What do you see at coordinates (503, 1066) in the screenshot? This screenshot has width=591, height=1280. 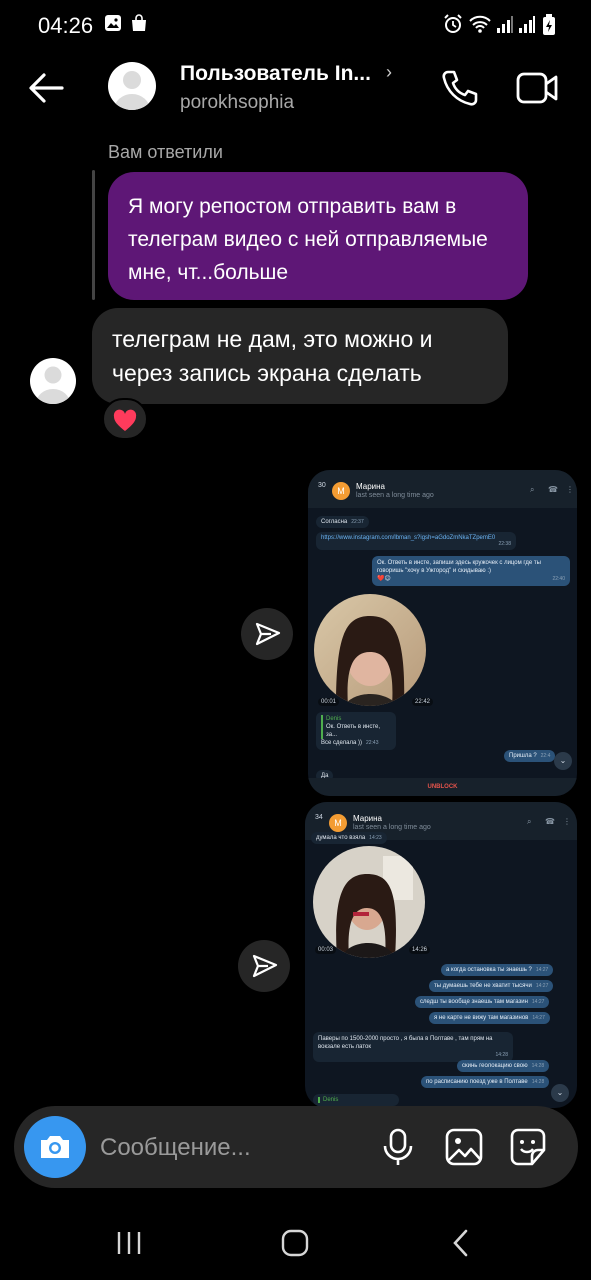 I see `message-out: скинь геолокацию свою 14:28` at bounding box center [503, 1066].